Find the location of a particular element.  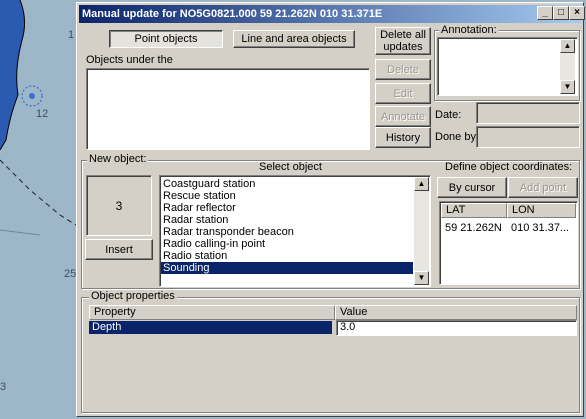

list-item: Rescue station is located at coordinates (287, 196).